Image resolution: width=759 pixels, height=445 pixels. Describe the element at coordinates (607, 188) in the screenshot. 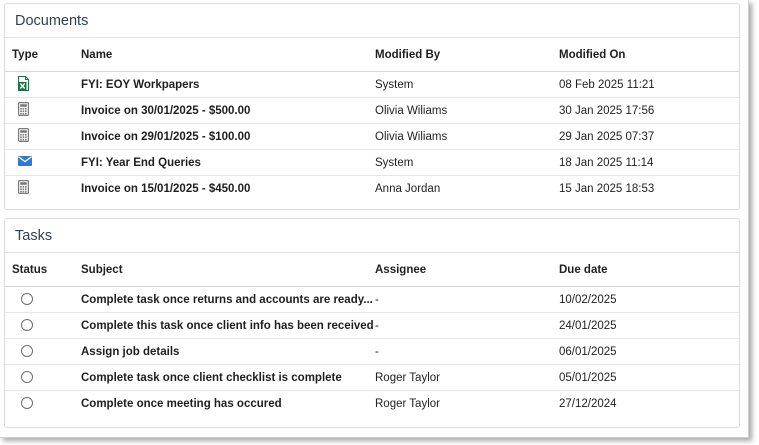

I see `document-modified-on: 15 Jan 2025 18:53` at that location.